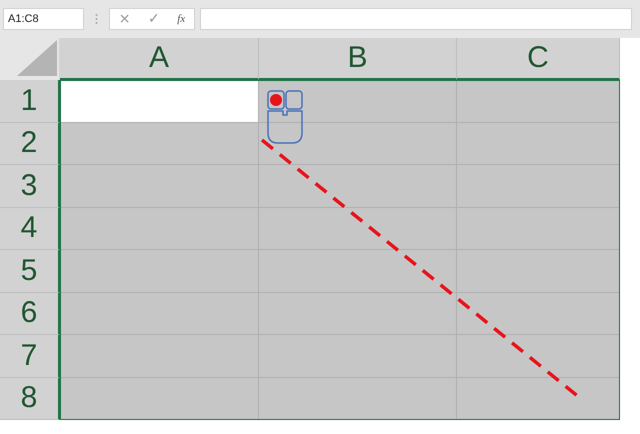 The width and height of the screenshot is (640, 434). What do you see at coordinates (285, 117) in the screenshot?
I see `mouse-icon` at bounding box center [285, 117].